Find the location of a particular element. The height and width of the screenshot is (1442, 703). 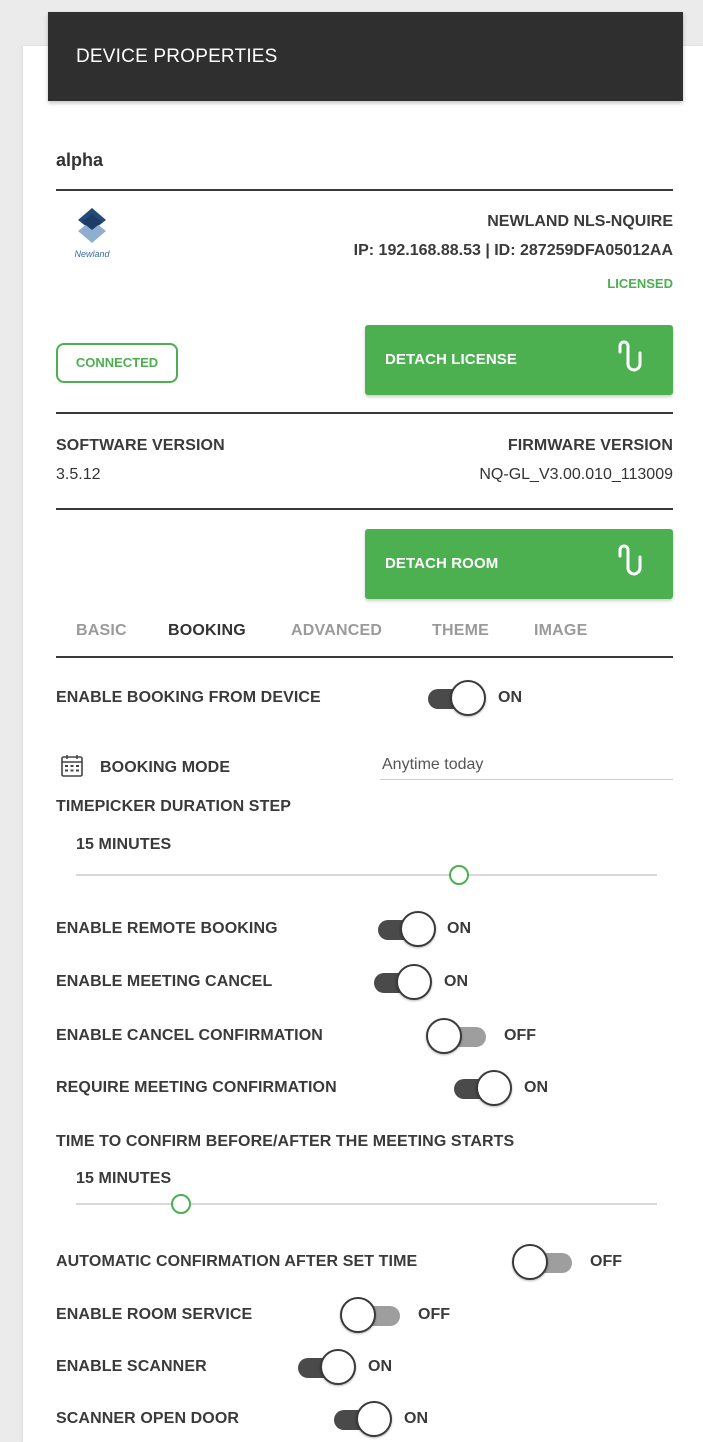

automatic-confirmation-toggle is located at coordinates (543, 1262).